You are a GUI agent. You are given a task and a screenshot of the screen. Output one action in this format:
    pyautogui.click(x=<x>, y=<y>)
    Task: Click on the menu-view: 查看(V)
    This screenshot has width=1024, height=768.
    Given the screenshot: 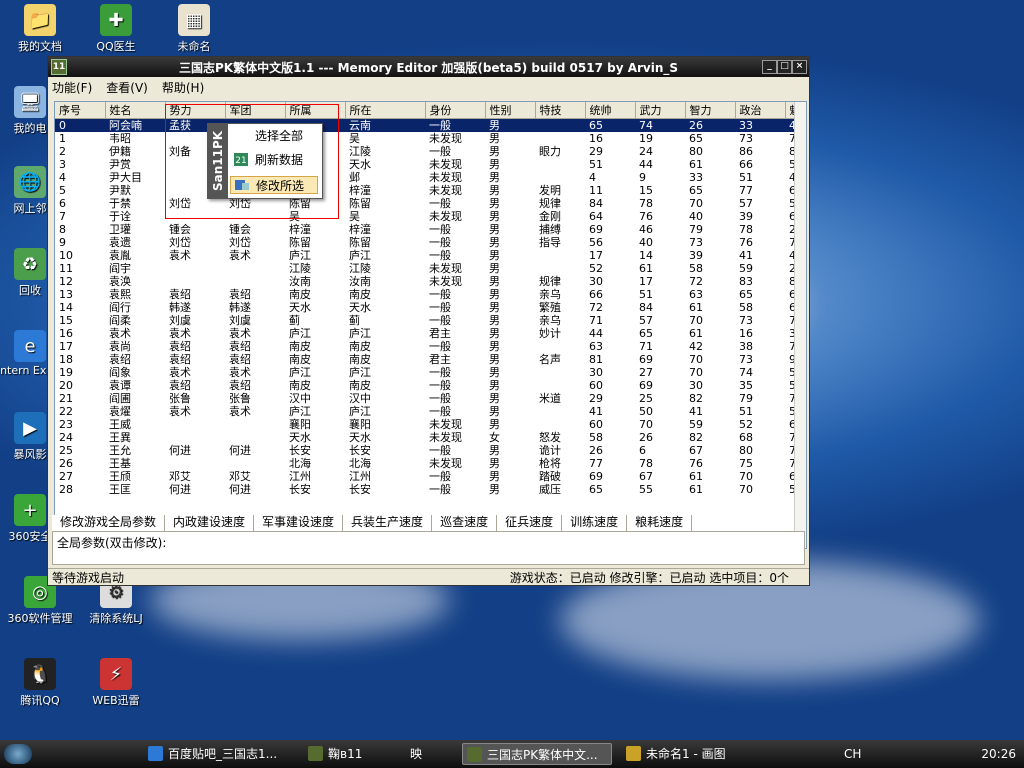 What is the action you would take?
    pyautogui.click(x=127, y=87)
    